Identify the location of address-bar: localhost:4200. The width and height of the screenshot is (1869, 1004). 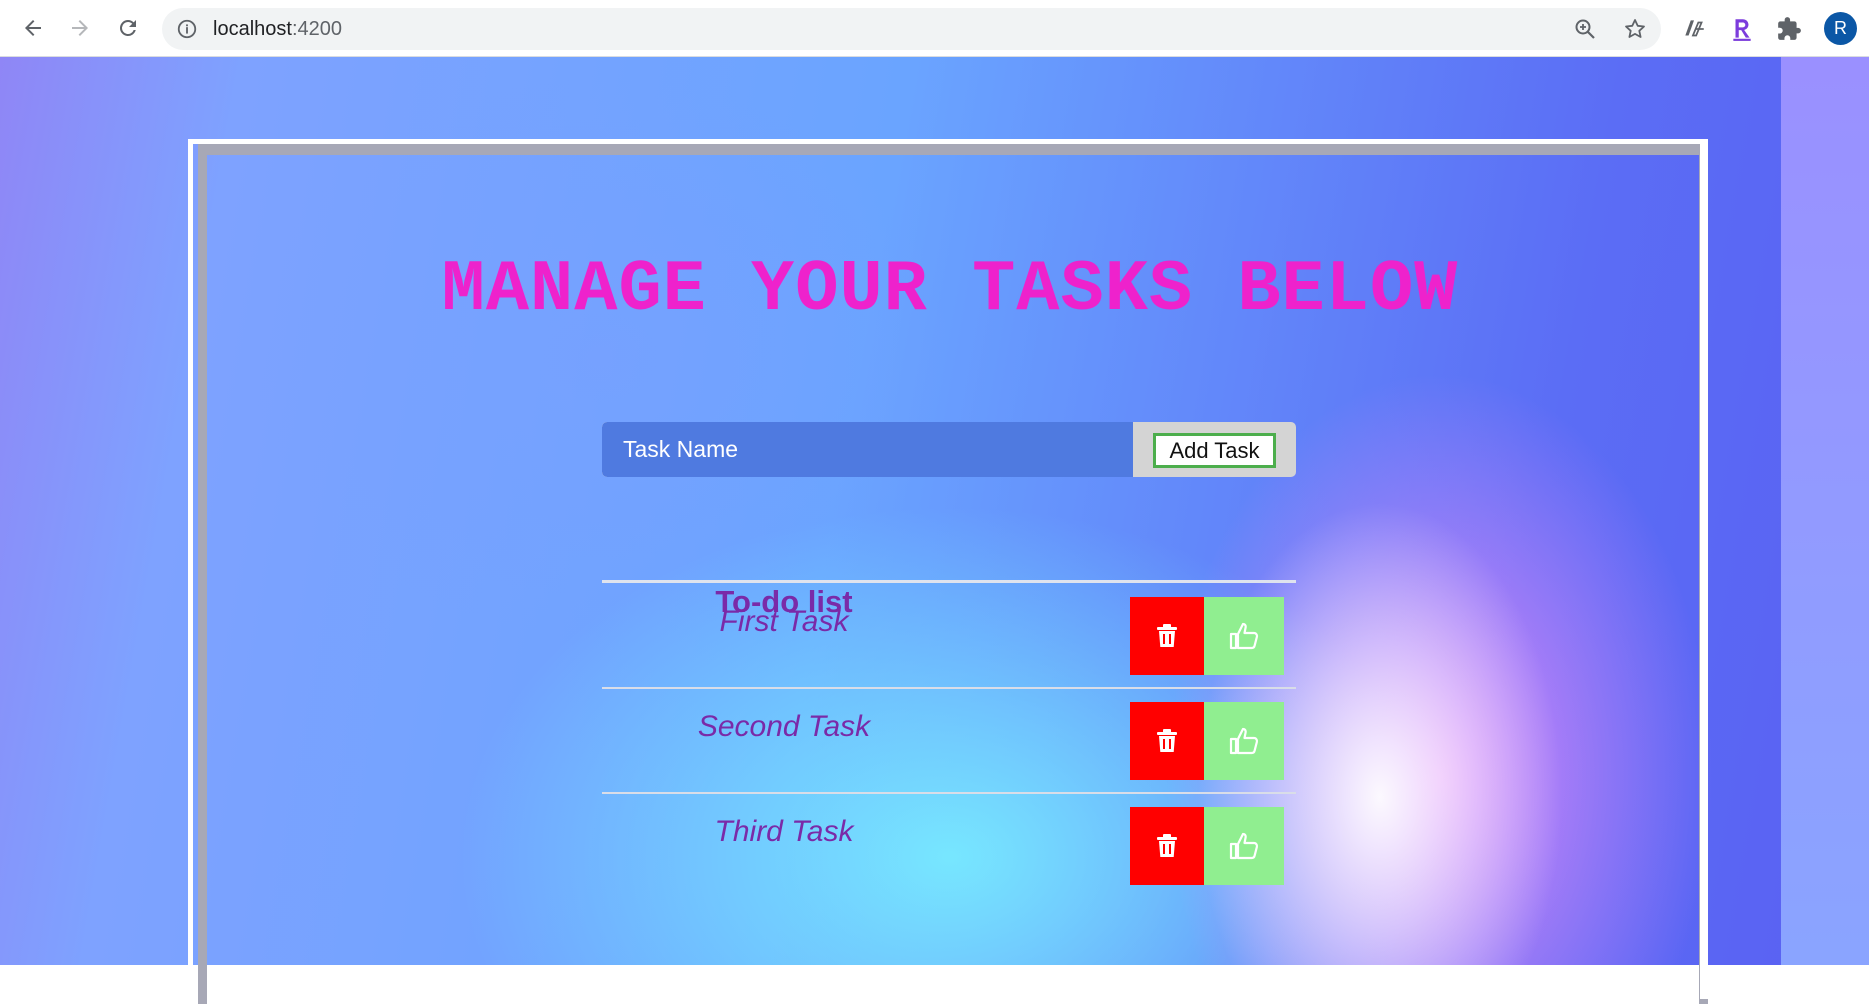
(911, 29).